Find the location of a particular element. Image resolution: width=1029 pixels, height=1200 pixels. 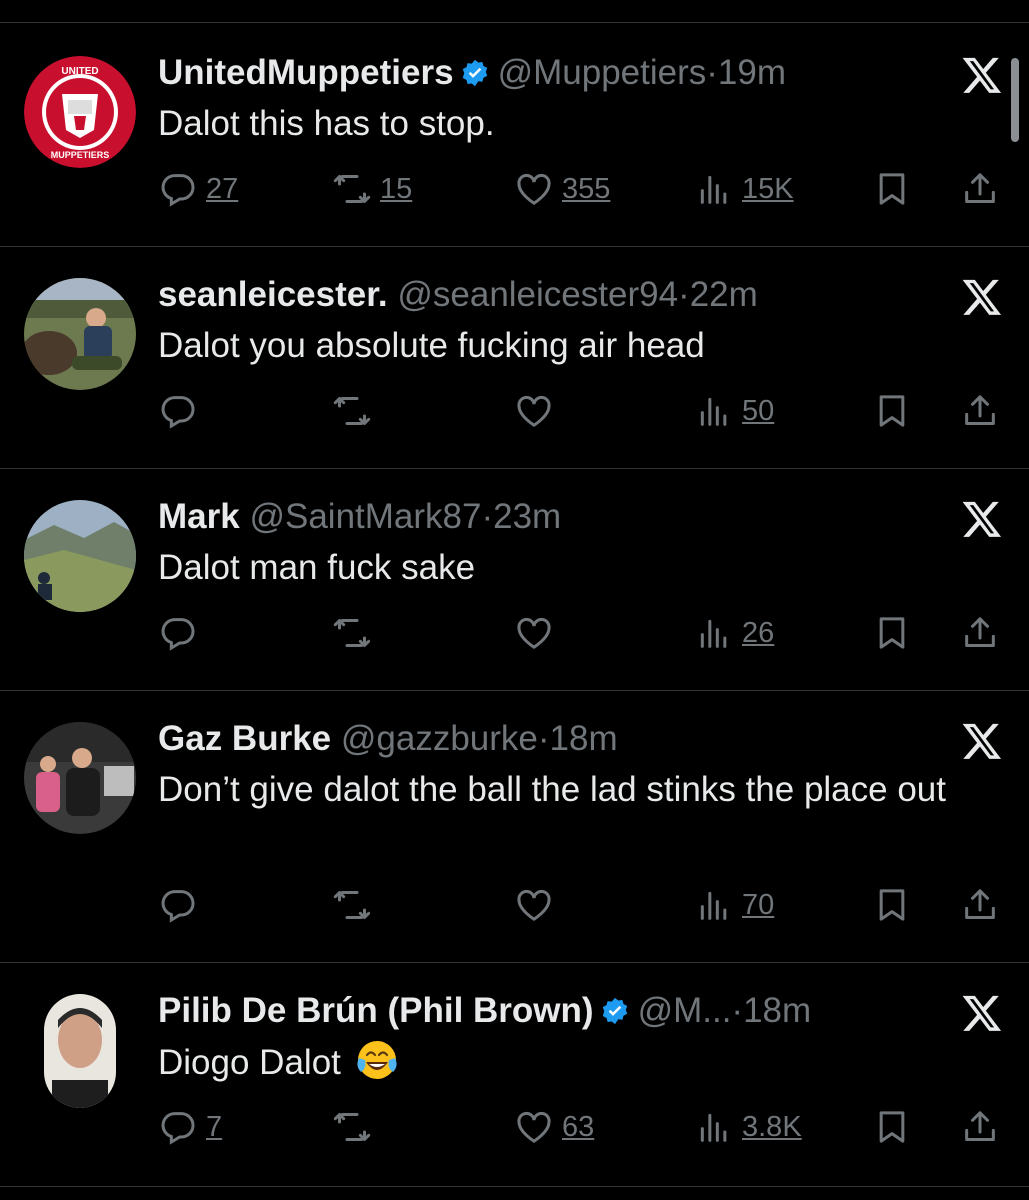

like-button: 355 is located at coordinates (562, 189).